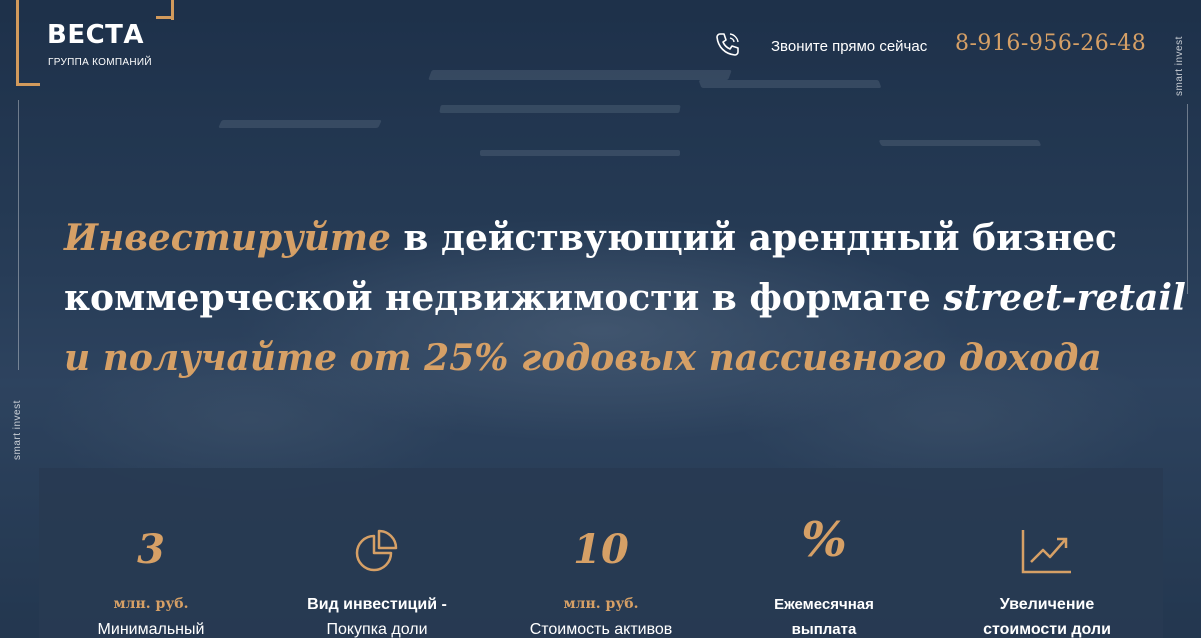 This screenshot has width=1201, height=638. I want to click on stat-label: Минимальный, so click(151, 629).